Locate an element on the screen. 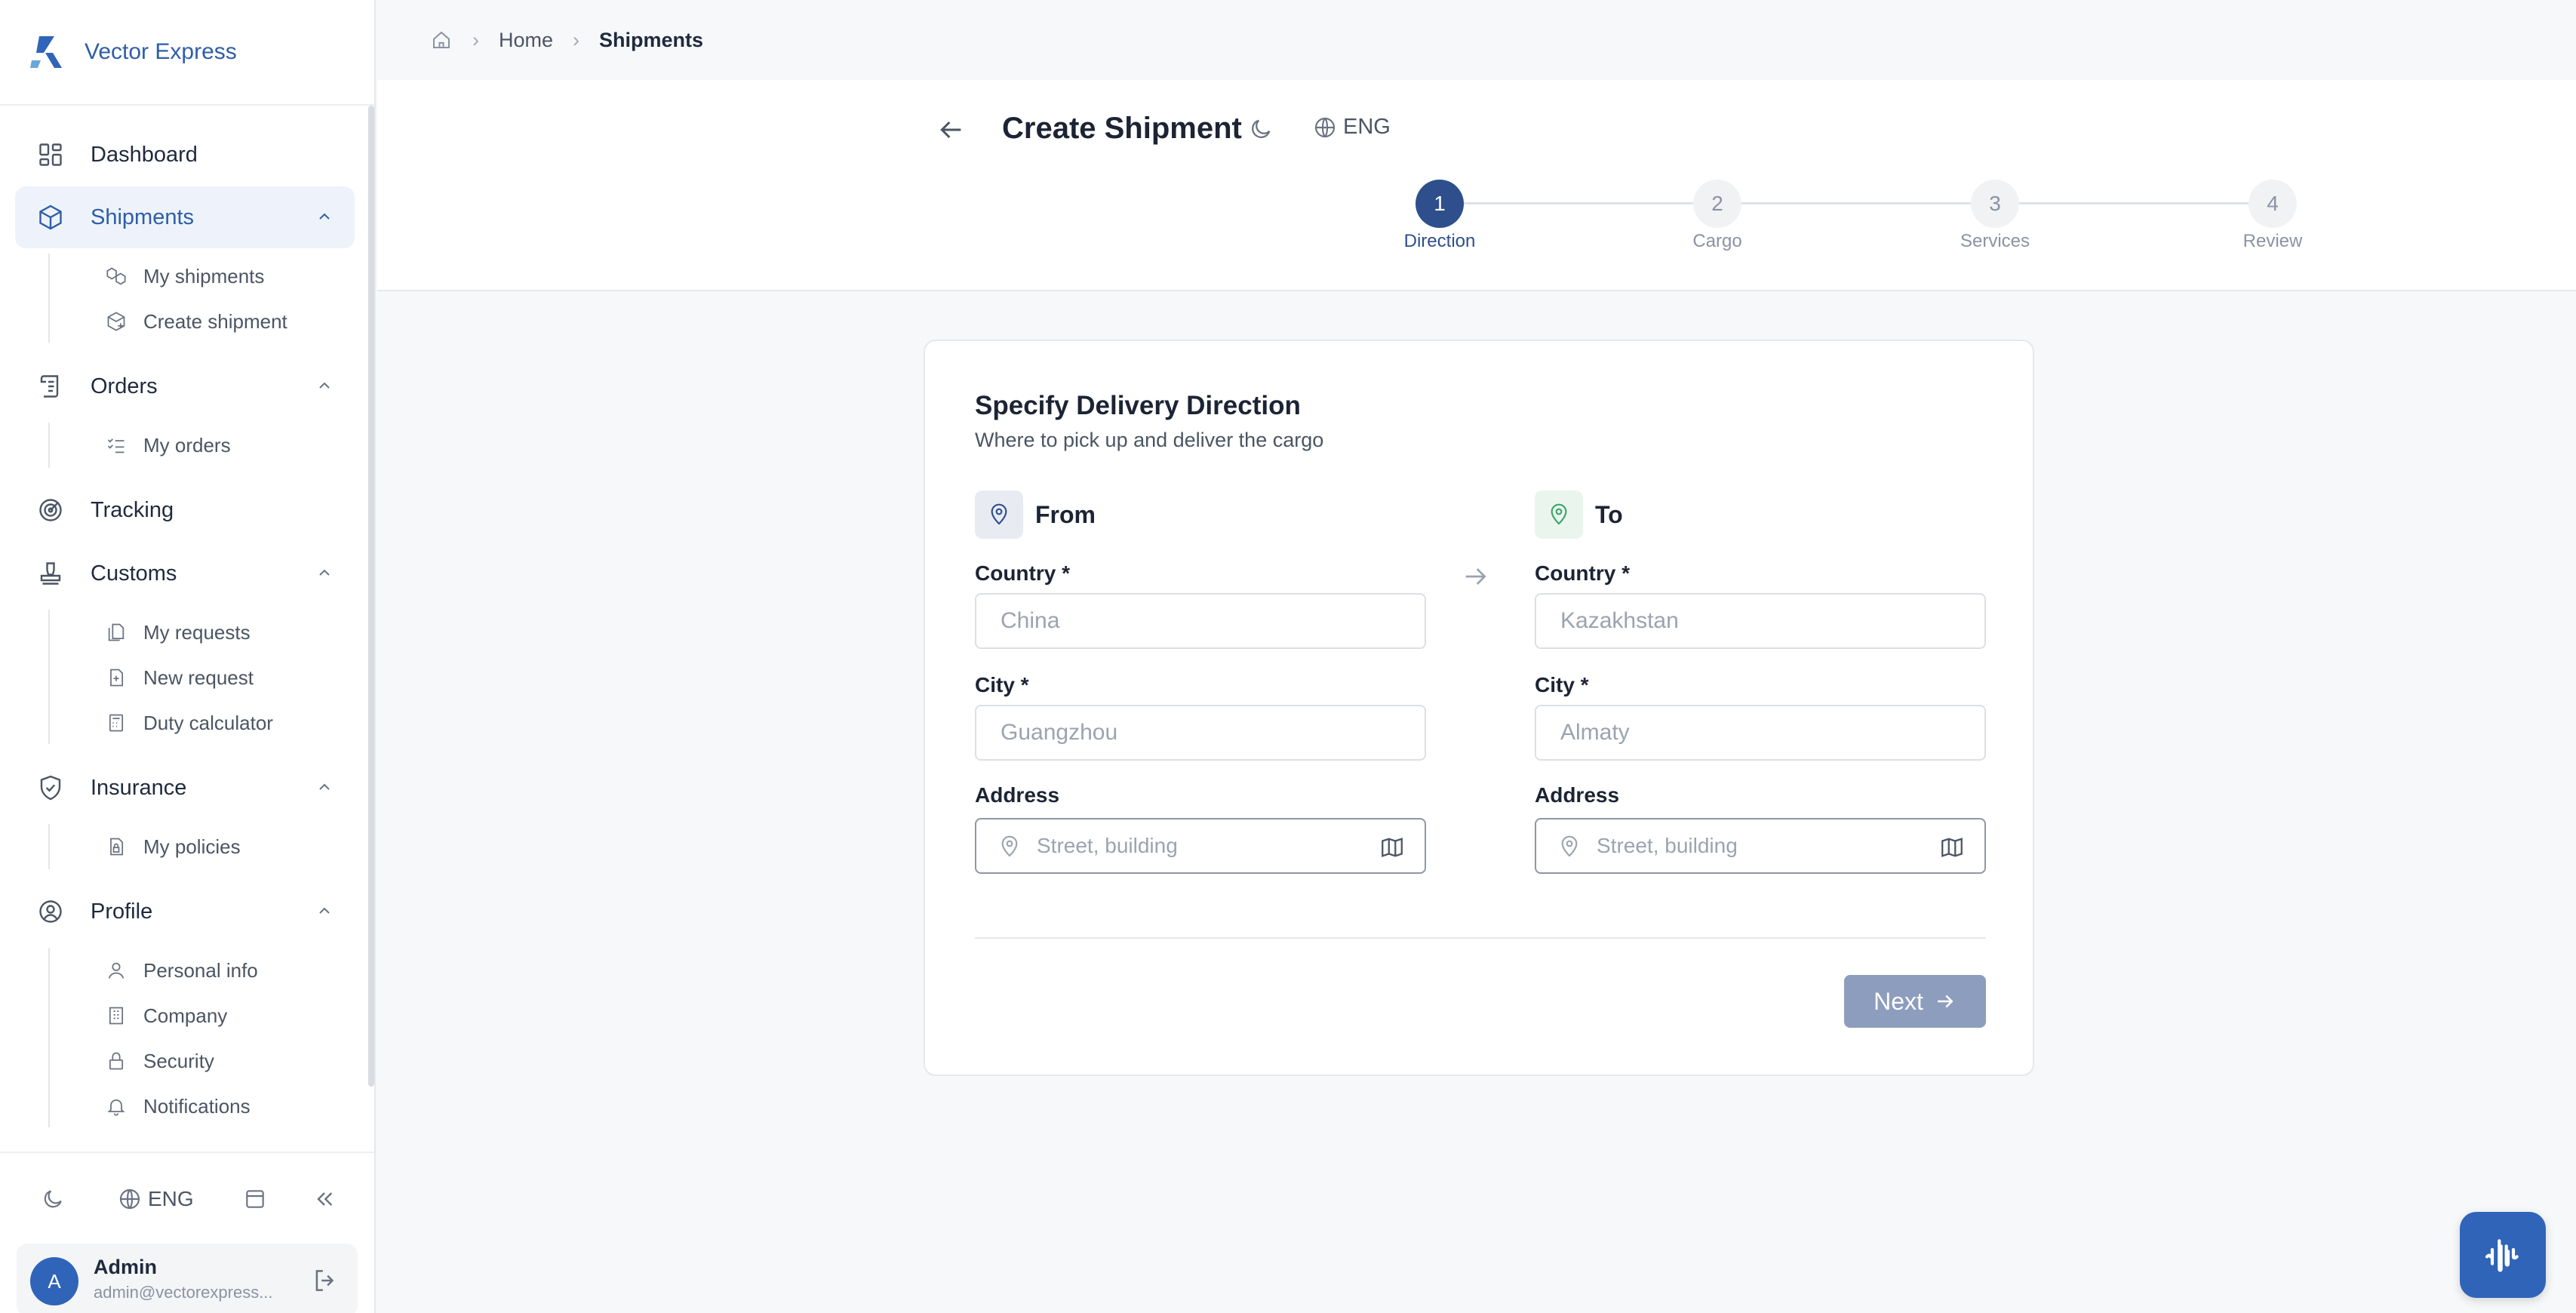 The height and width of the screenshot is (1313, 2576). sidebar-subitem-my-orders: My orders is located at coordinates (168, 445).